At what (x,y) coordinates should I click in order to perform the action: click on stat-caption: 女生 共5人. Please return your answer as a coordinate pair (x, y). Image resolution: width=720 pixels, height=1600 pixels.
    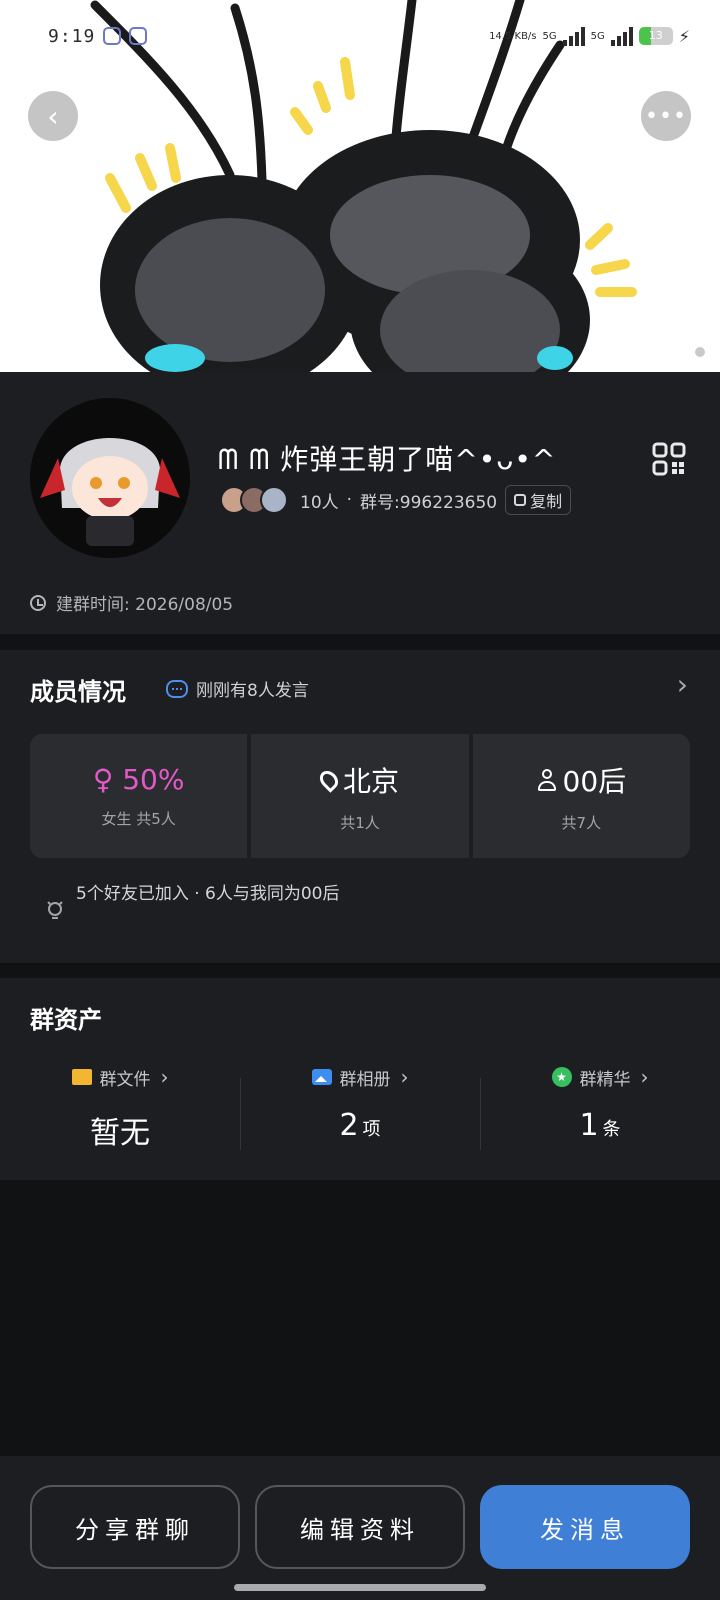
    Looking at the image, I should click on (138, 819).